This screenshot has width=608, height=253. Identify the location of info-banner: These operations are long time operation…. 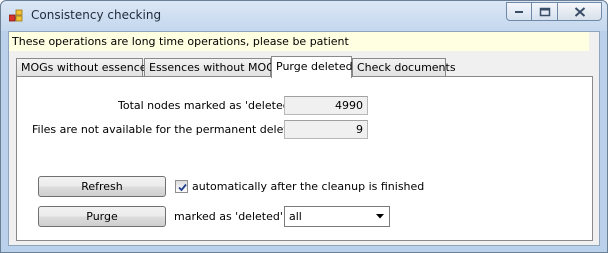
(299, 41).